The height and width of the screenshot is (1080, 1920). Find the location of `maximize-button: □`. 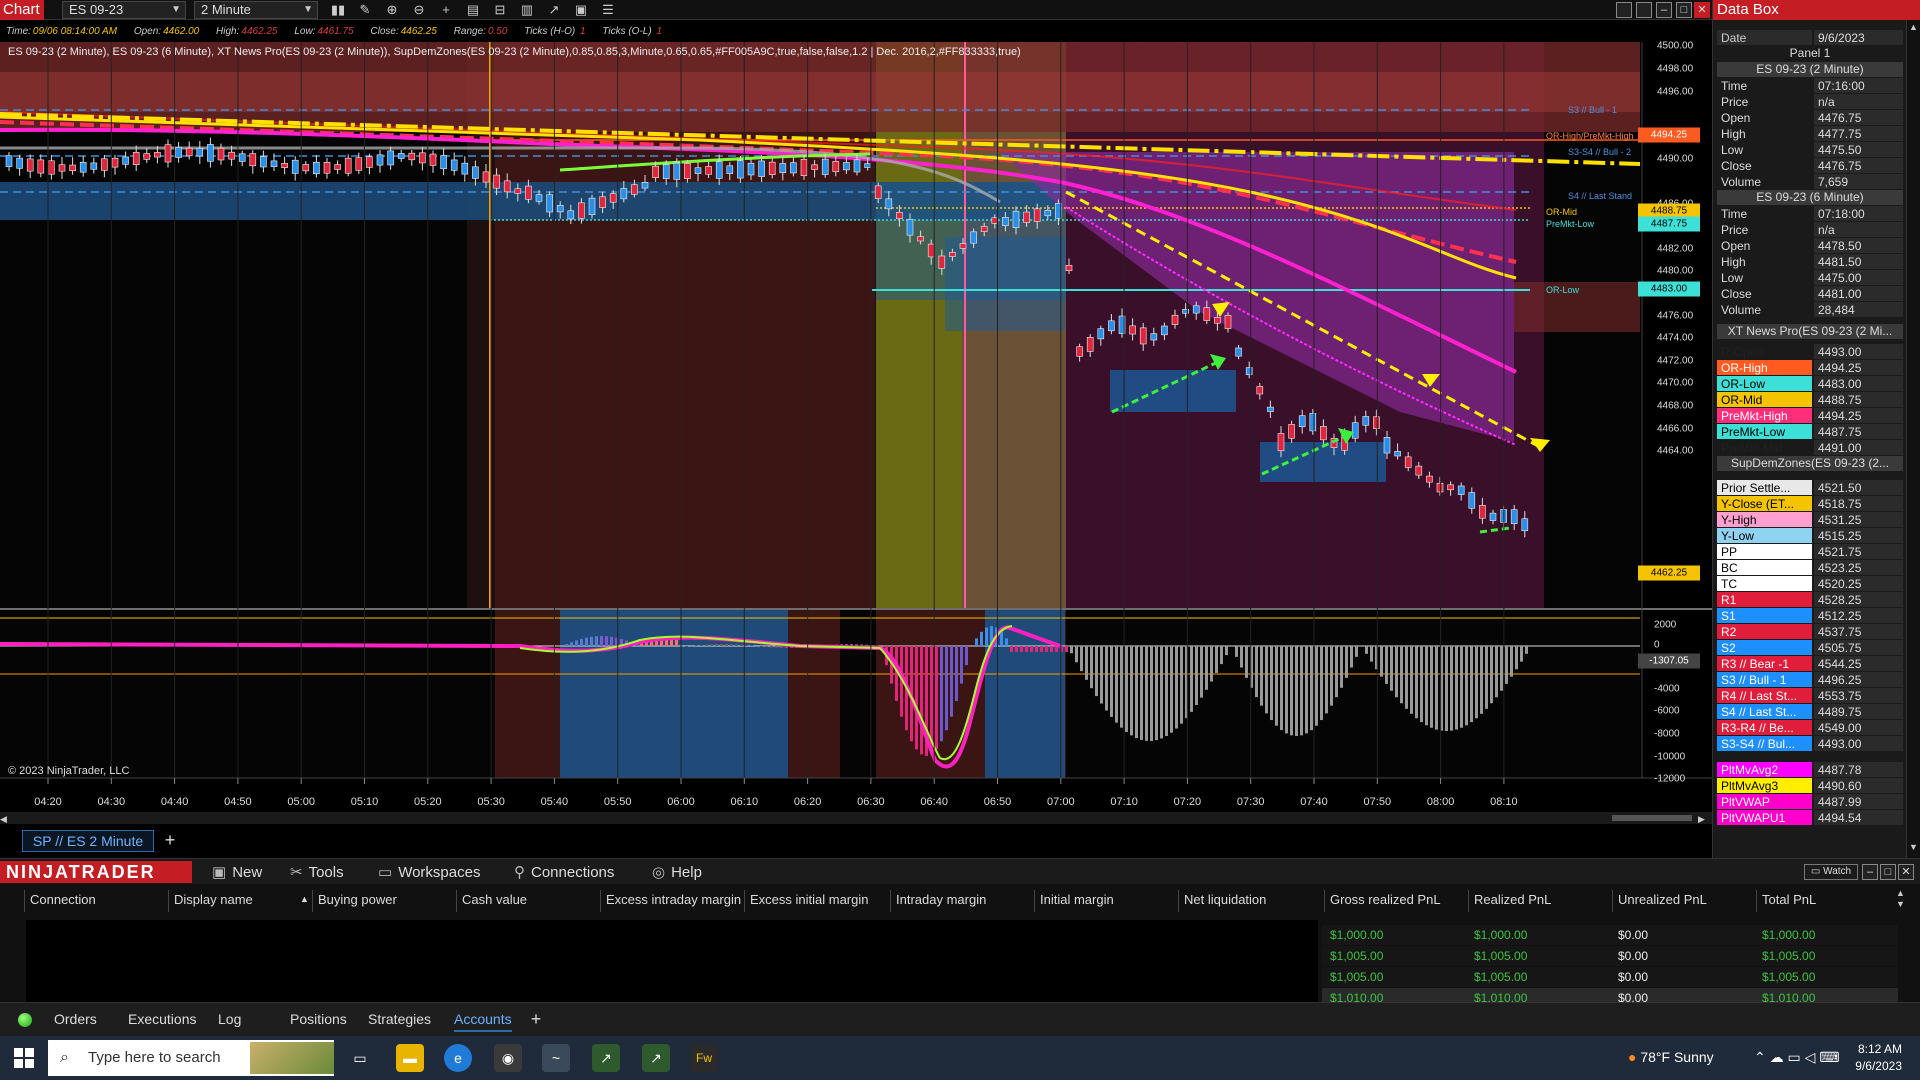

maximize-button: □ is located at coordinates (1684, 10).